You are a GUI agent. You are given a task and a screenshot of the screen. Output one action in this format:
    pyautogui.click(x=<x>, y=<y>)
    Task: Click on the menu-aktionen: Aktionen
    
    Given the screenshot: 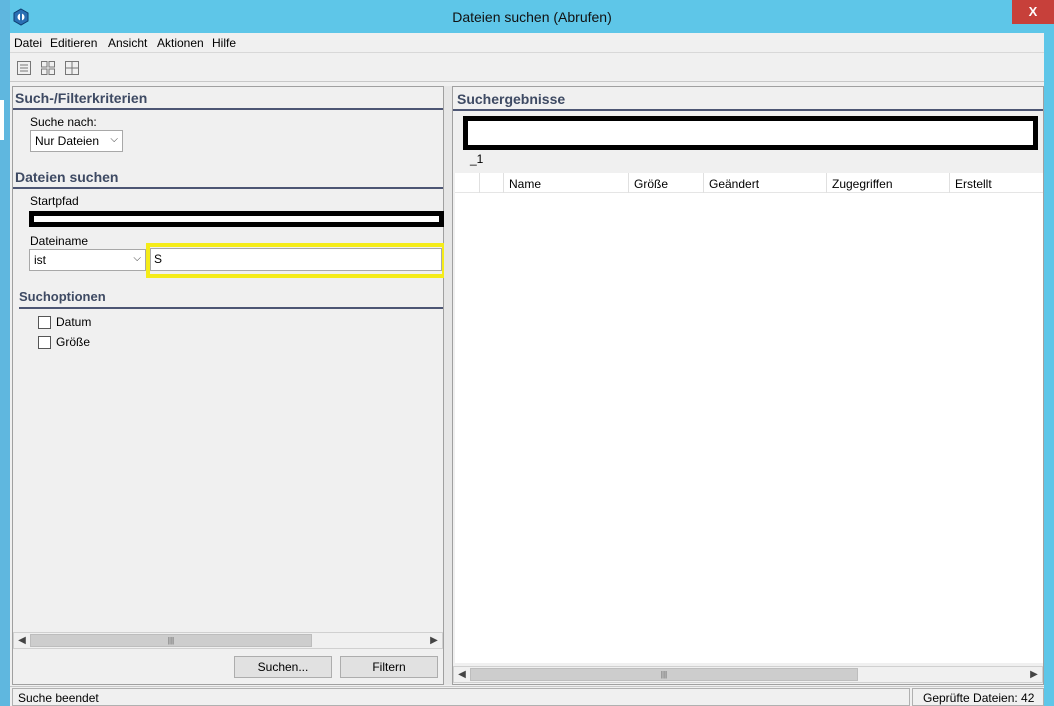 What is the action you would take?
    pyautogui.click(x=180, y=43)
    